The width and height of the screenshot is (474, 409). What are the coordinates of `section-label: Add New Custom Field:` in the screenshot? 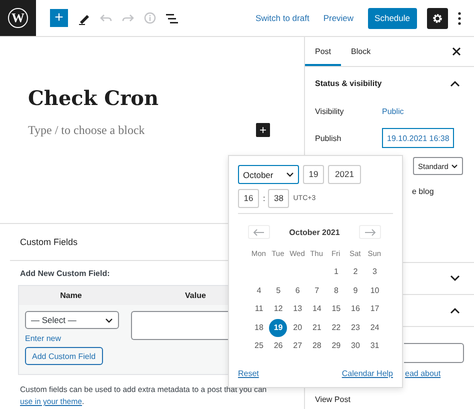 It's located at (65, 273).